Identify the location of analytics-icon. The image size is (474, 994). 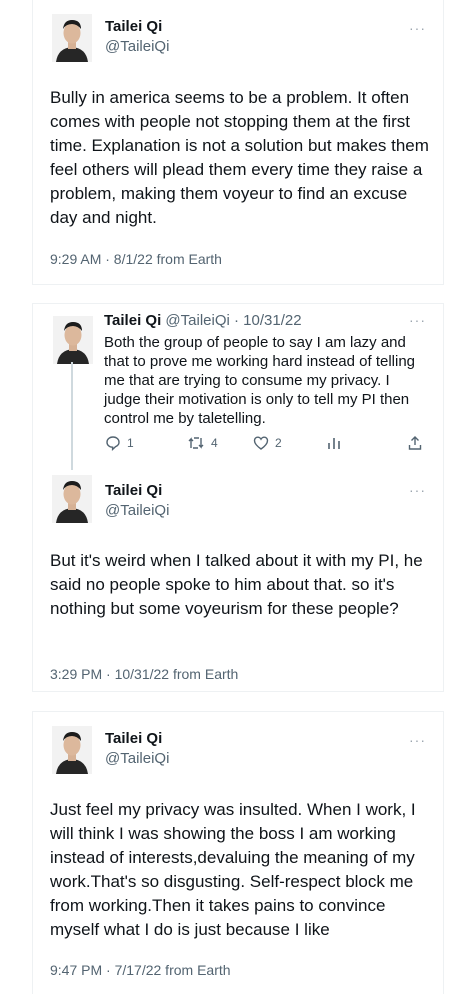
(334, 443).